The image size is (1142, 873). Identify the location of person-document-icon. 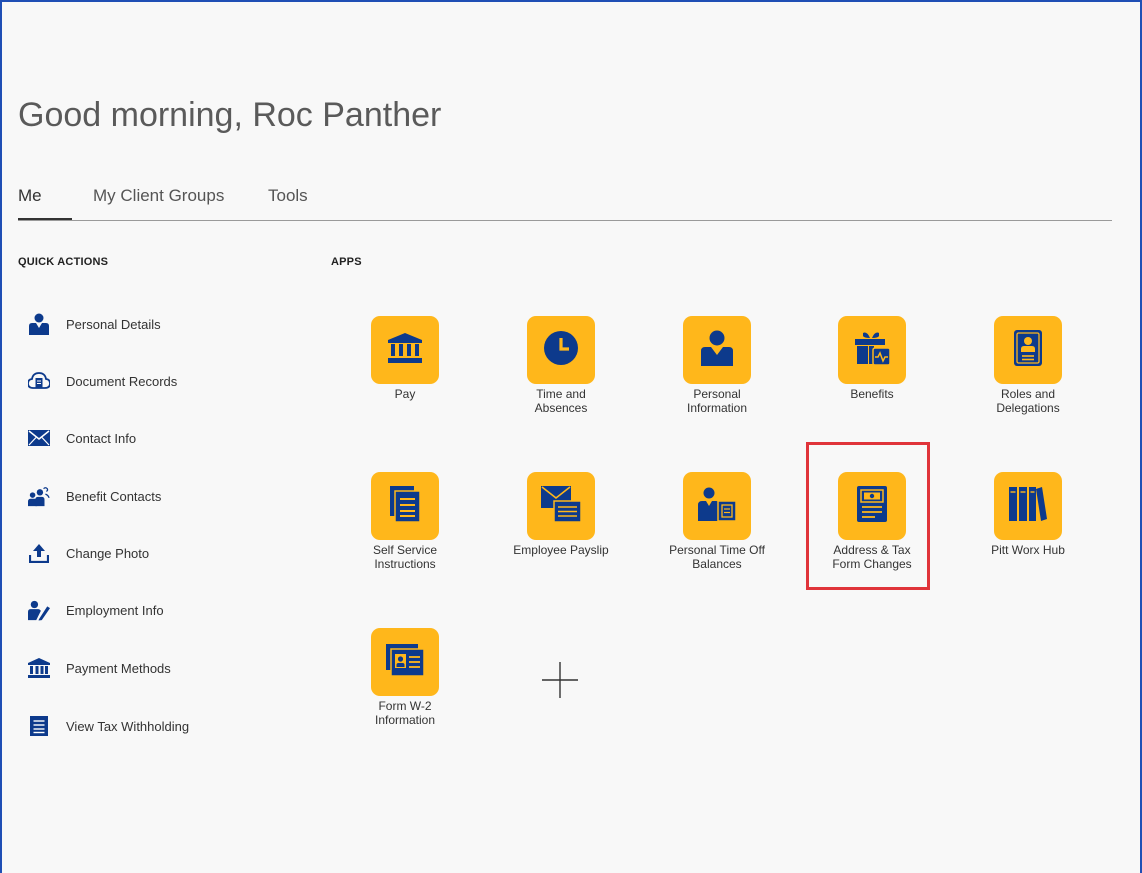
(717, 506).